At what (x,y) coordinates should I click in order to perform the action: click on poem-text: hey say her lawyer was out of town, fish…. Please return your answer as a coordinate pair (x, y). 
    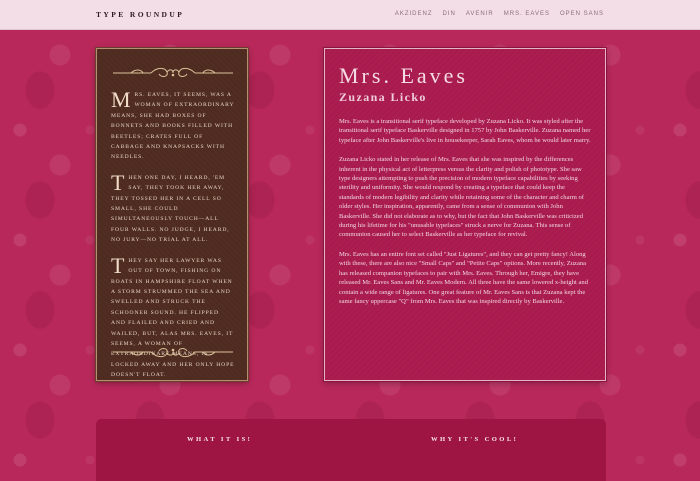
    Looking at the image, I should click on (173, 318).